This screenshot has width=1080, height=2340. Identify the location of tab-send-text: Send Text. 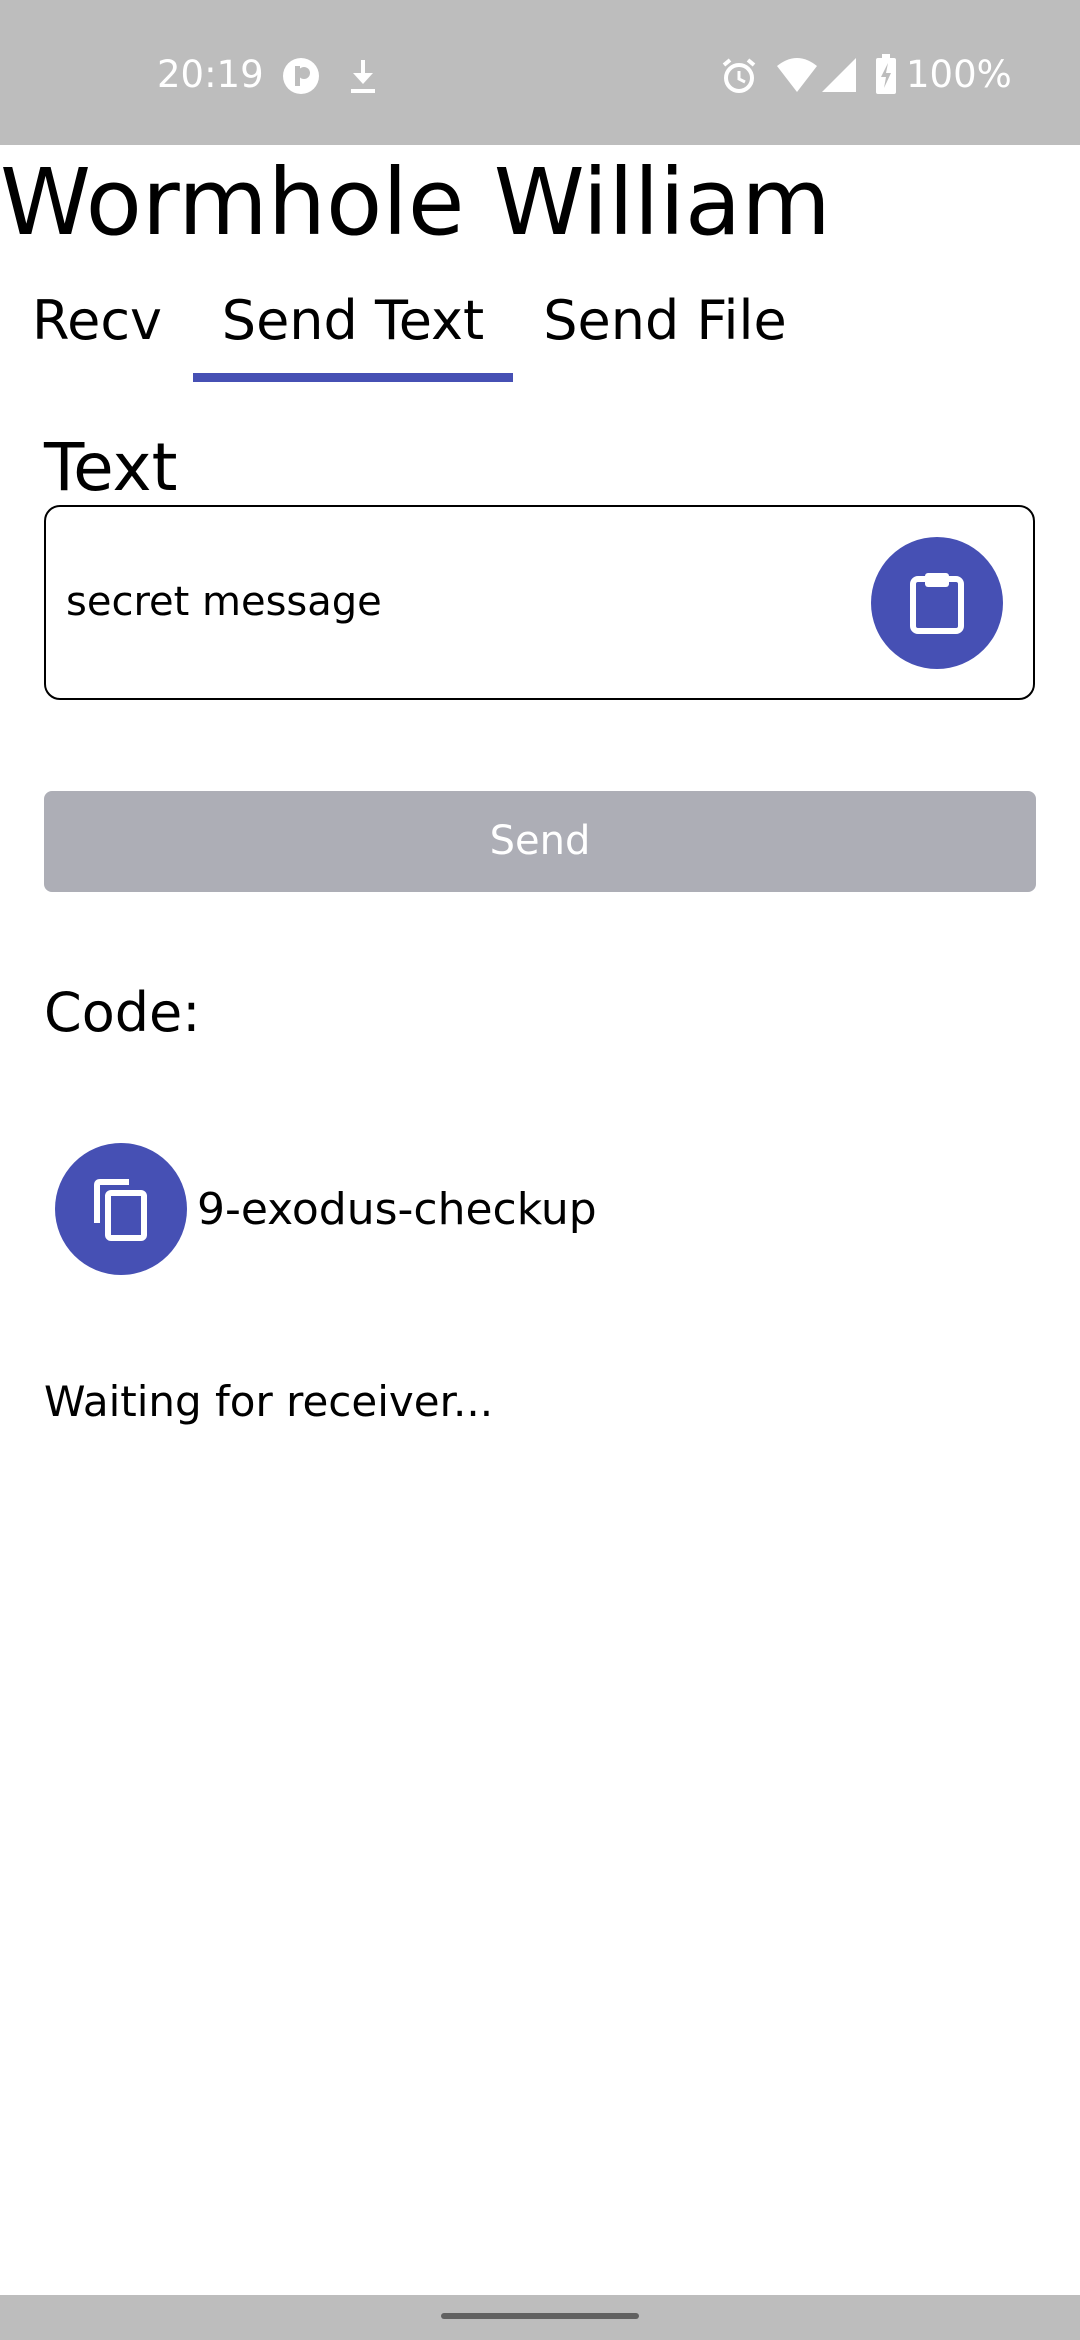
(353, 321).